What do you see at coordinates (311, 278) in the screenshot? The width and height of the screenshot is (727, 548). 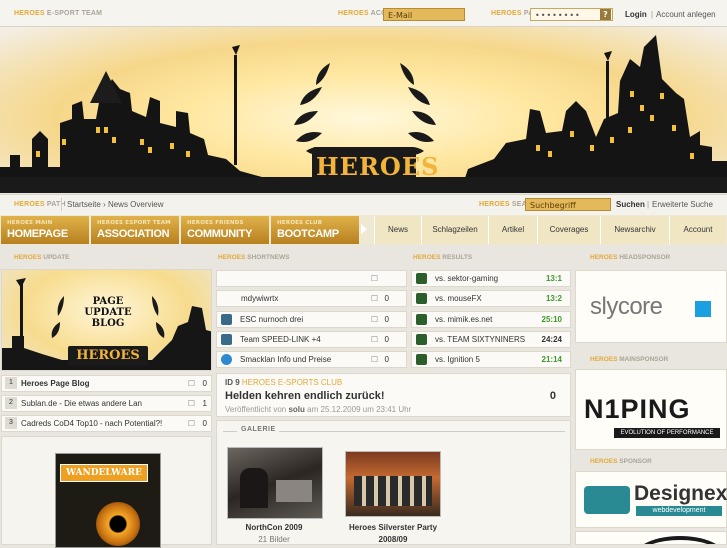 I see `shortnews-item: ☐` at bounding box center [311, 278].